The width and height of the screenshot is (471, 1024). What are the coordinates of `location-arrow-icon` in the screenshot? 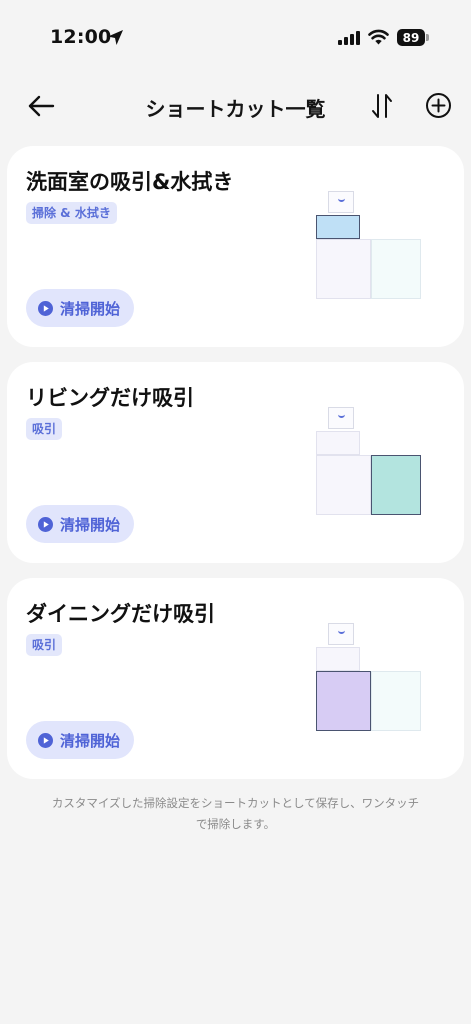 It's located at (115, 37).